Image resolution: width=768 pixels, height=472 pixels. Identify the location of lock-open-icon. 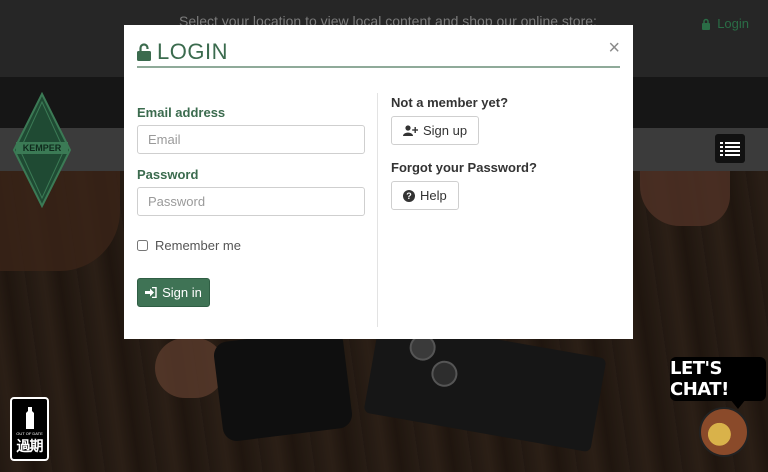
(144, 52).